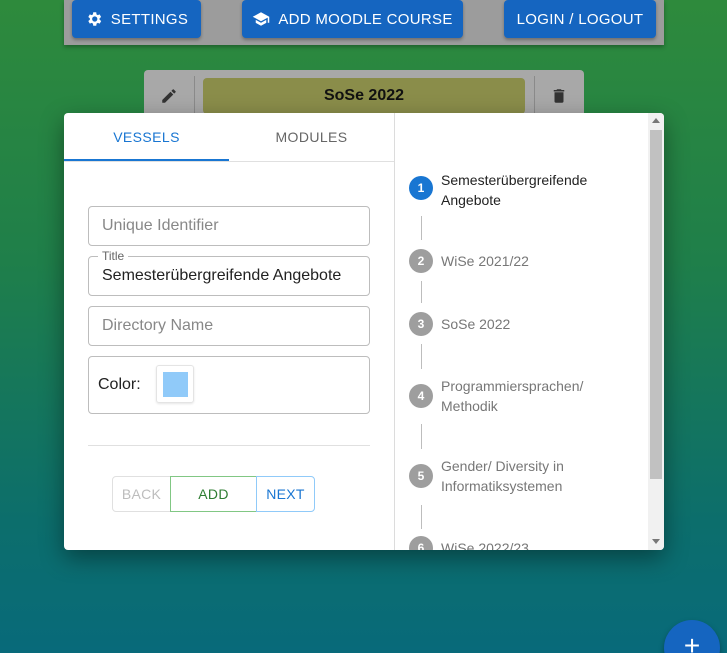 Image resolution: width=727 pixels, height=653 pixels. Describe the element at coordinates (421, 476) in the screenshot. I see `step-number: 5` at that location.